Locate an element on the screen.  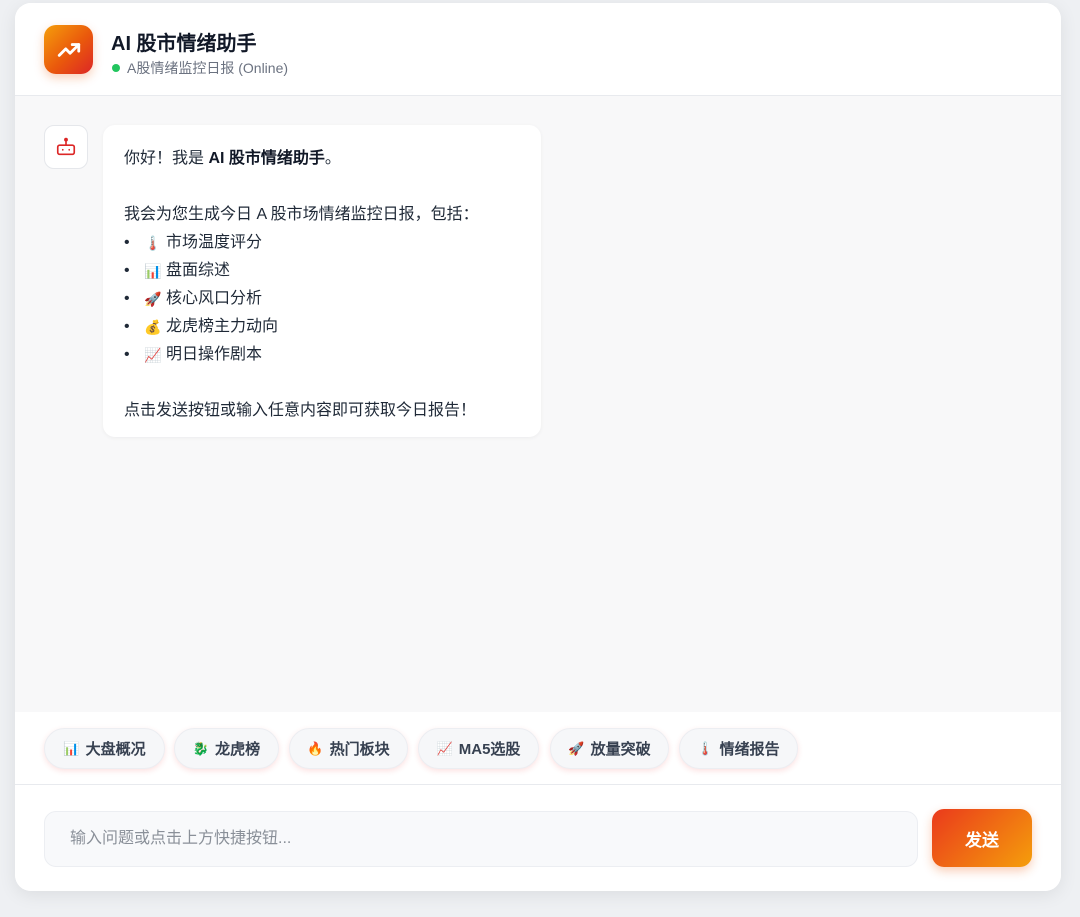
robot-icon is located at coordinates (66, 146).